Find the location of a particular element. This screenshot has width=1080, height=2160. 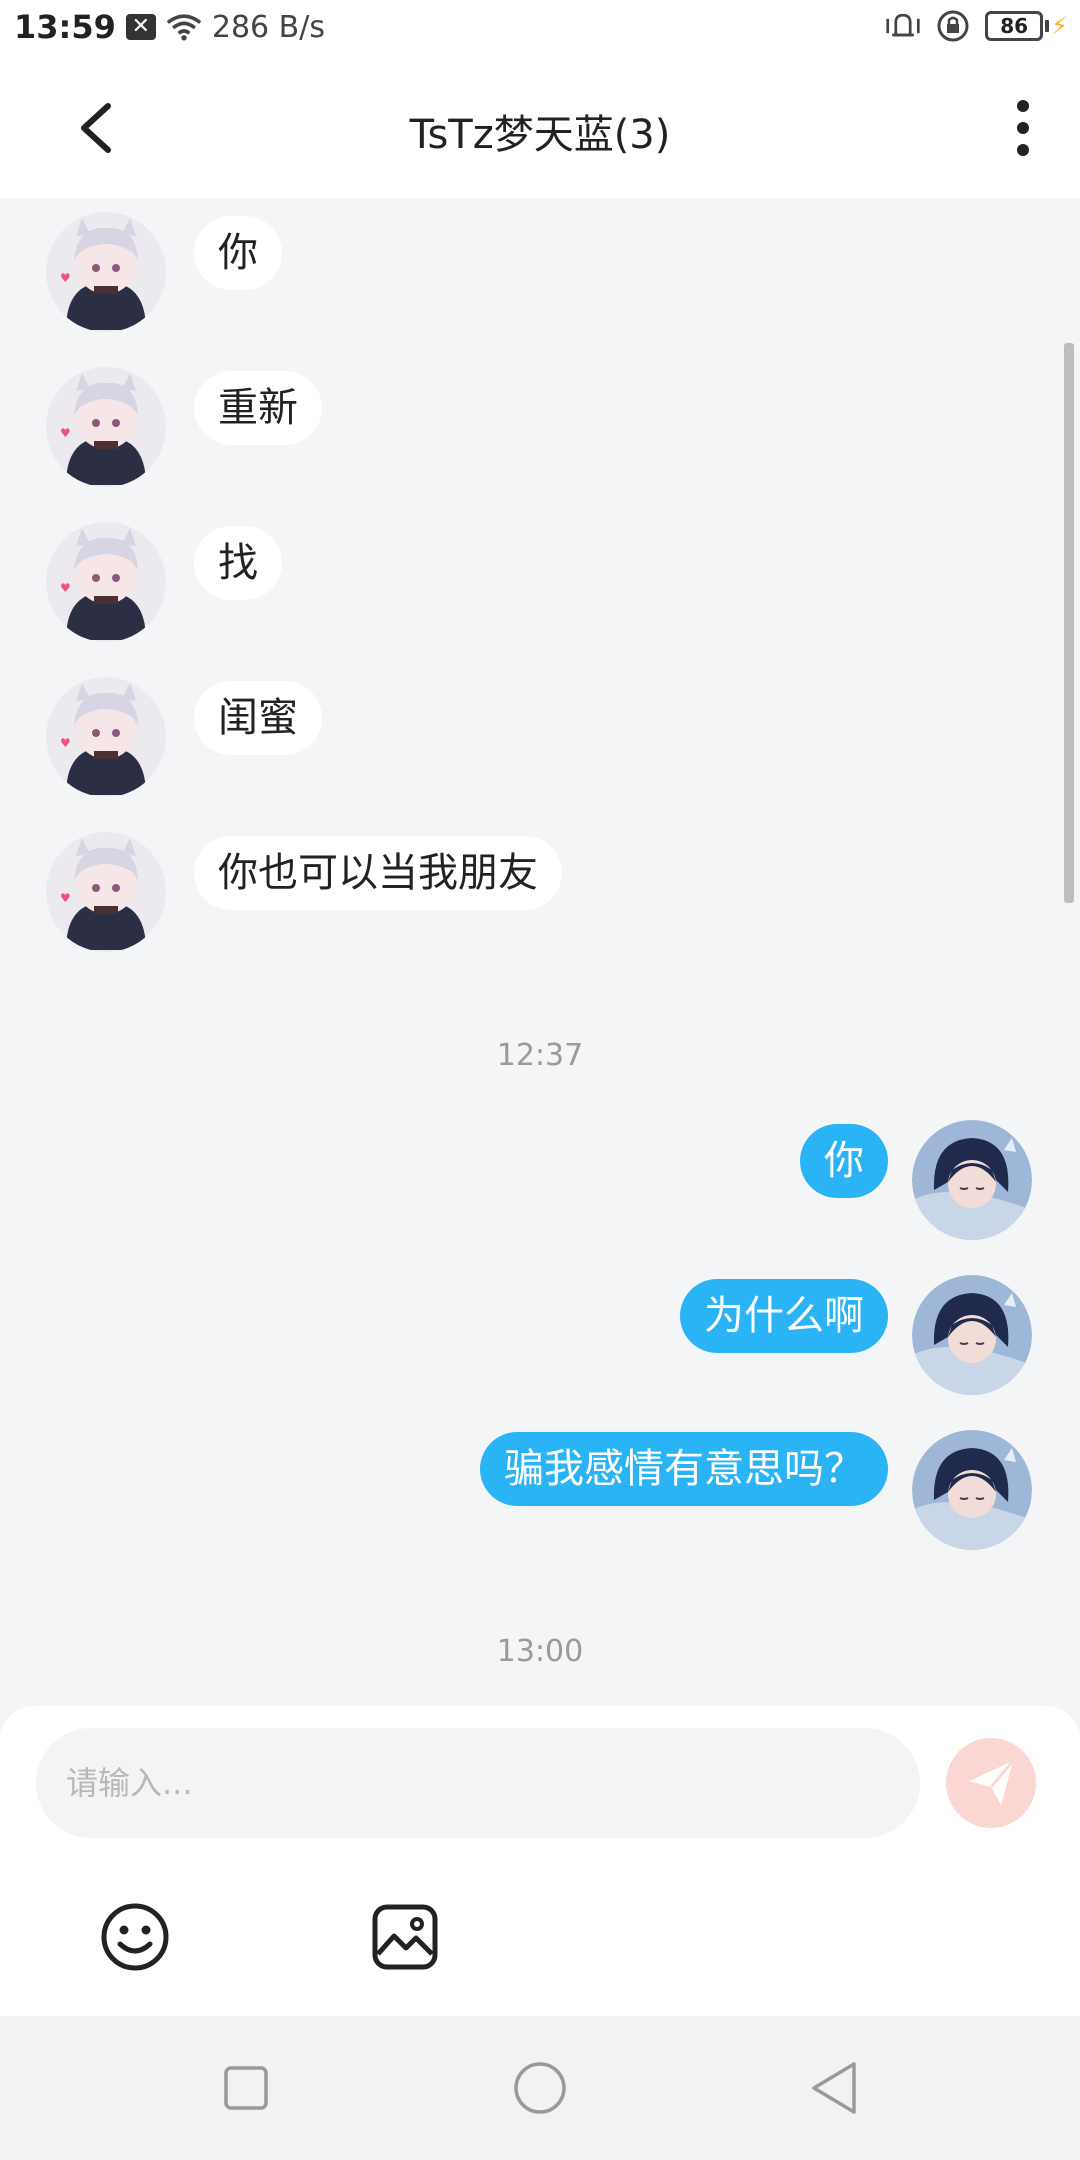

rotation-lock-icon is located at coordinates (953, 26).